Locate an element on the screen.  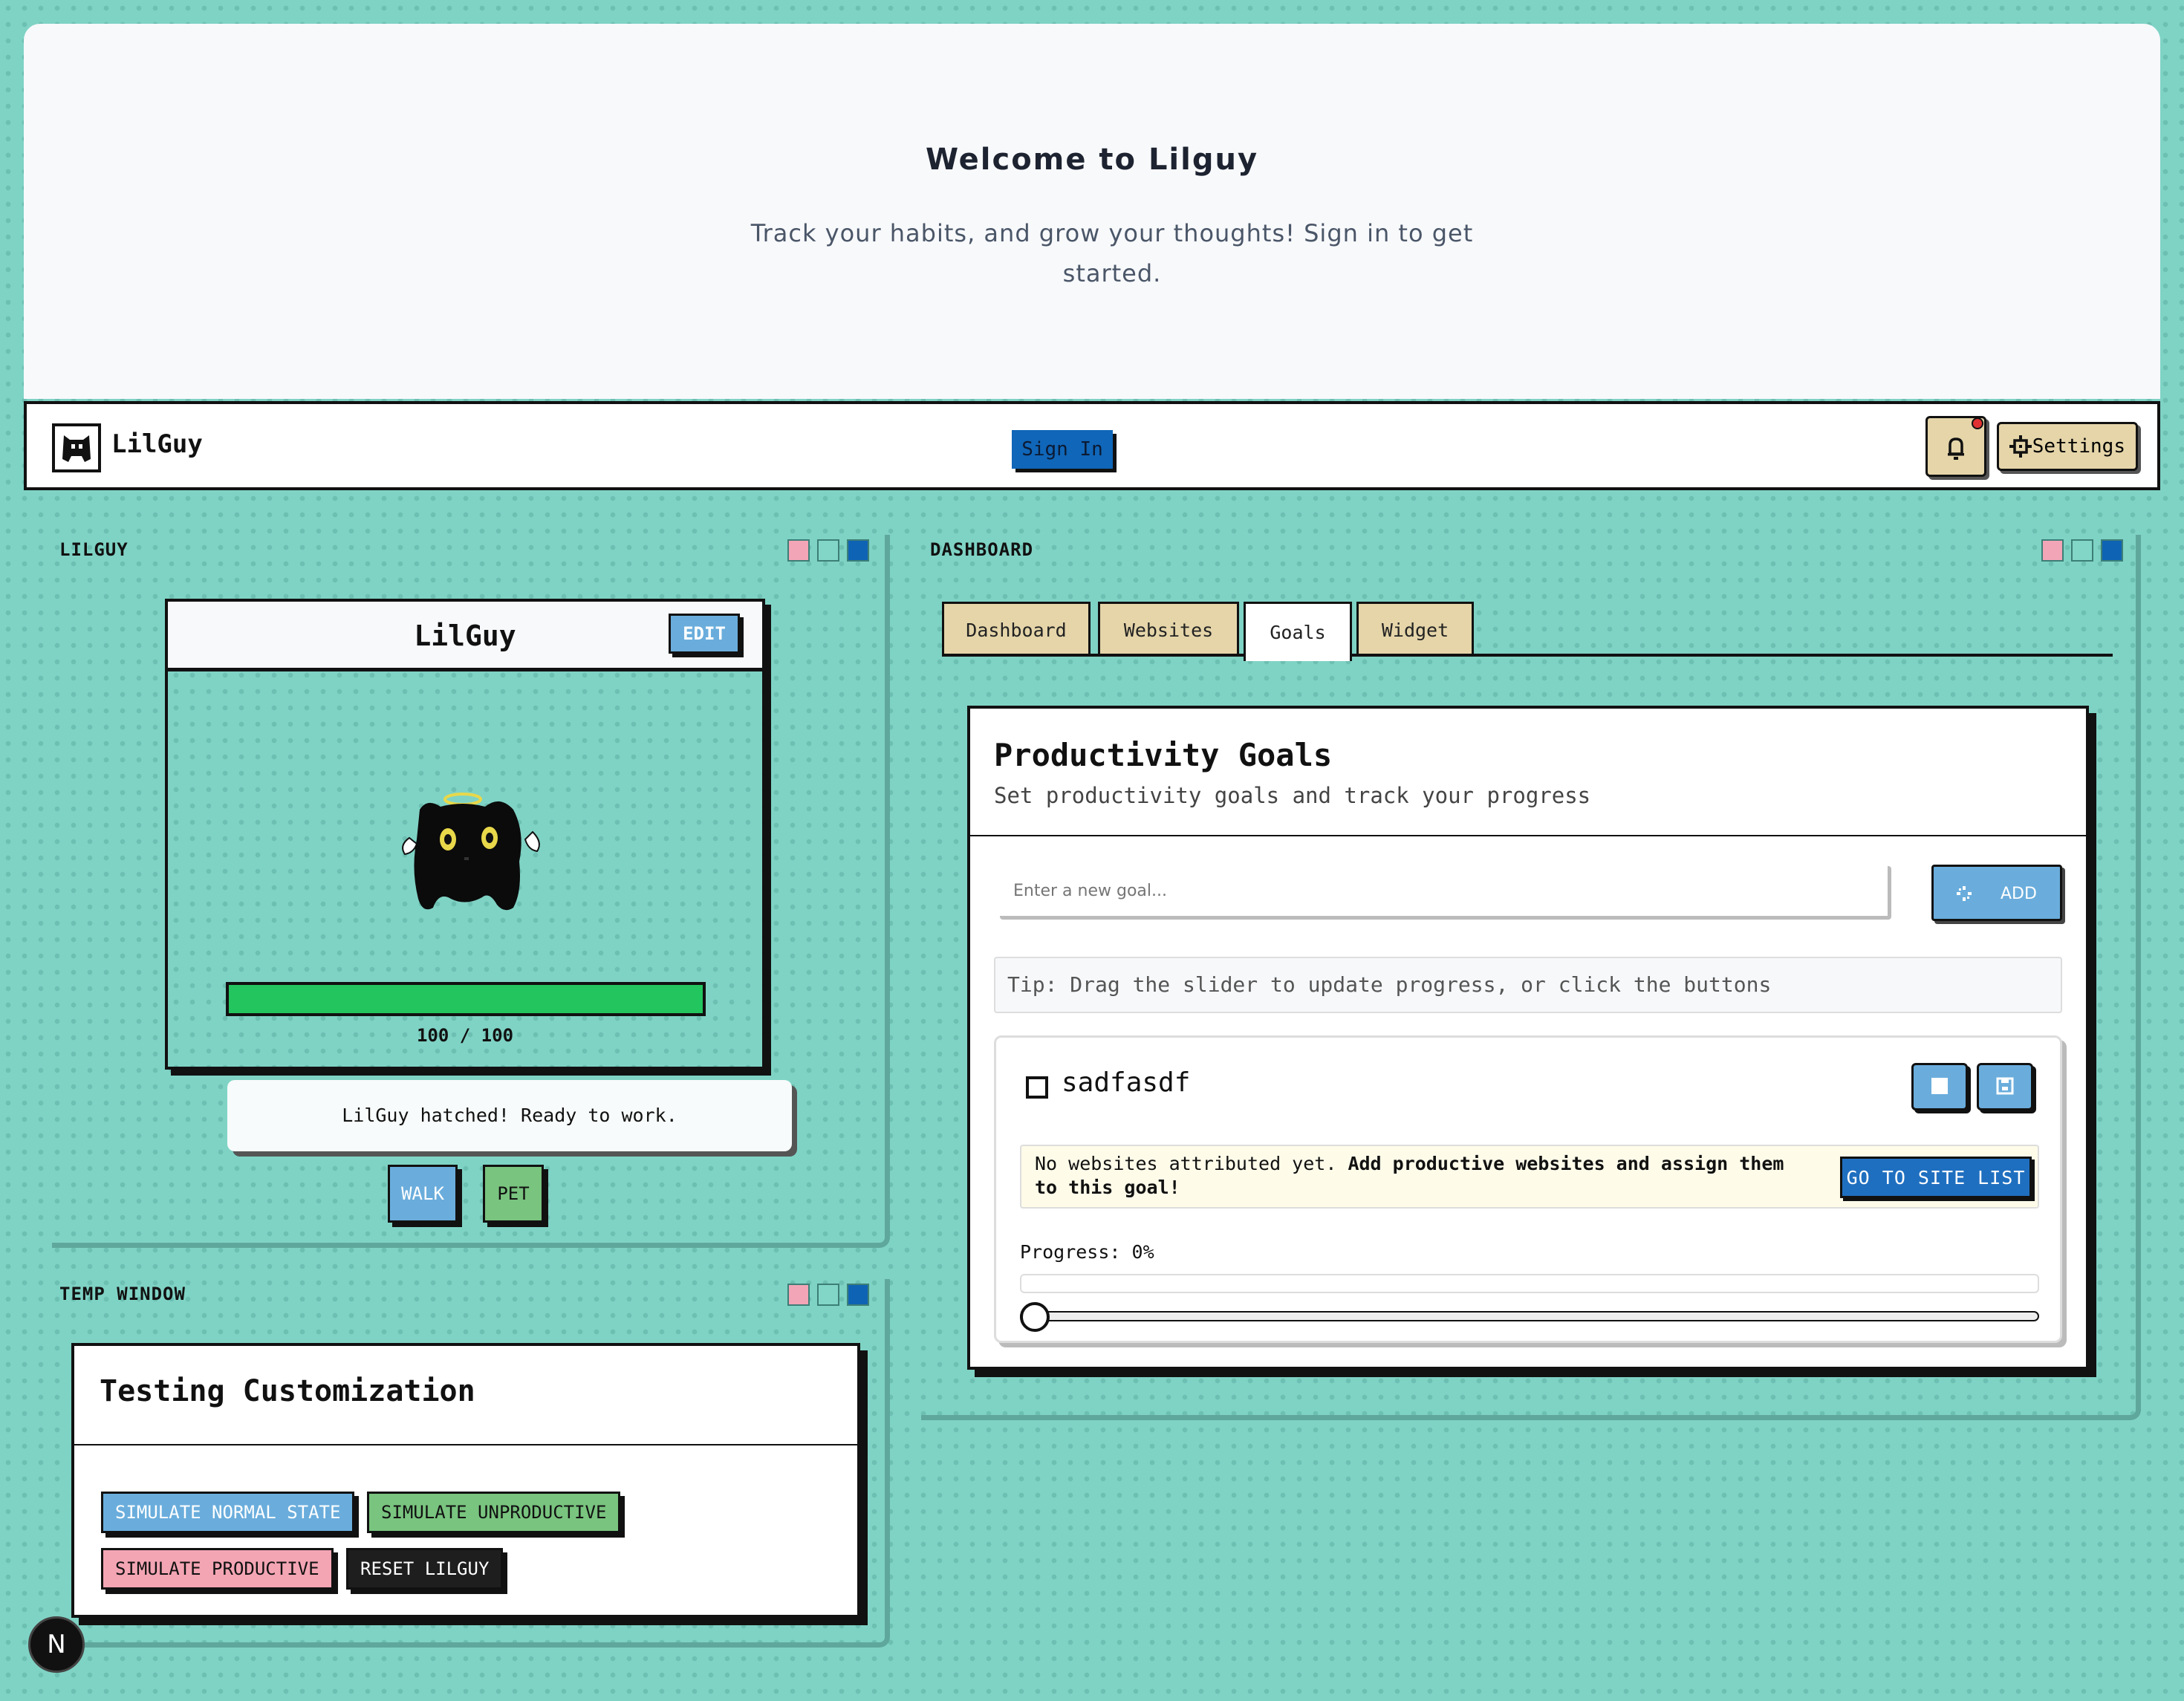
navbar: LilGuy Sign In Settings is located at coordinates (1092, 445).